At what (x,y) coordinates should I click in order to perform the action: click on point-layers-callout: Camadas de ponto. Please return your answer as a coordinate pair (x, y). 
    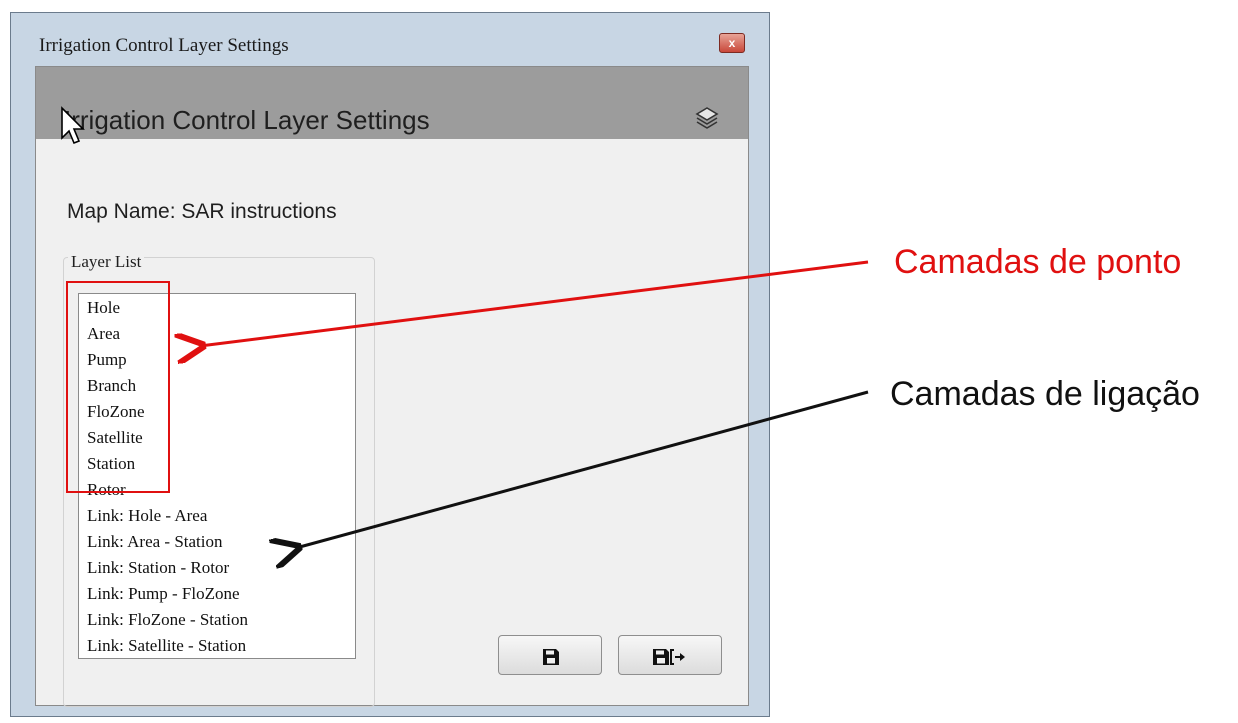
    Looking at the image, I should click on (1038, 262).